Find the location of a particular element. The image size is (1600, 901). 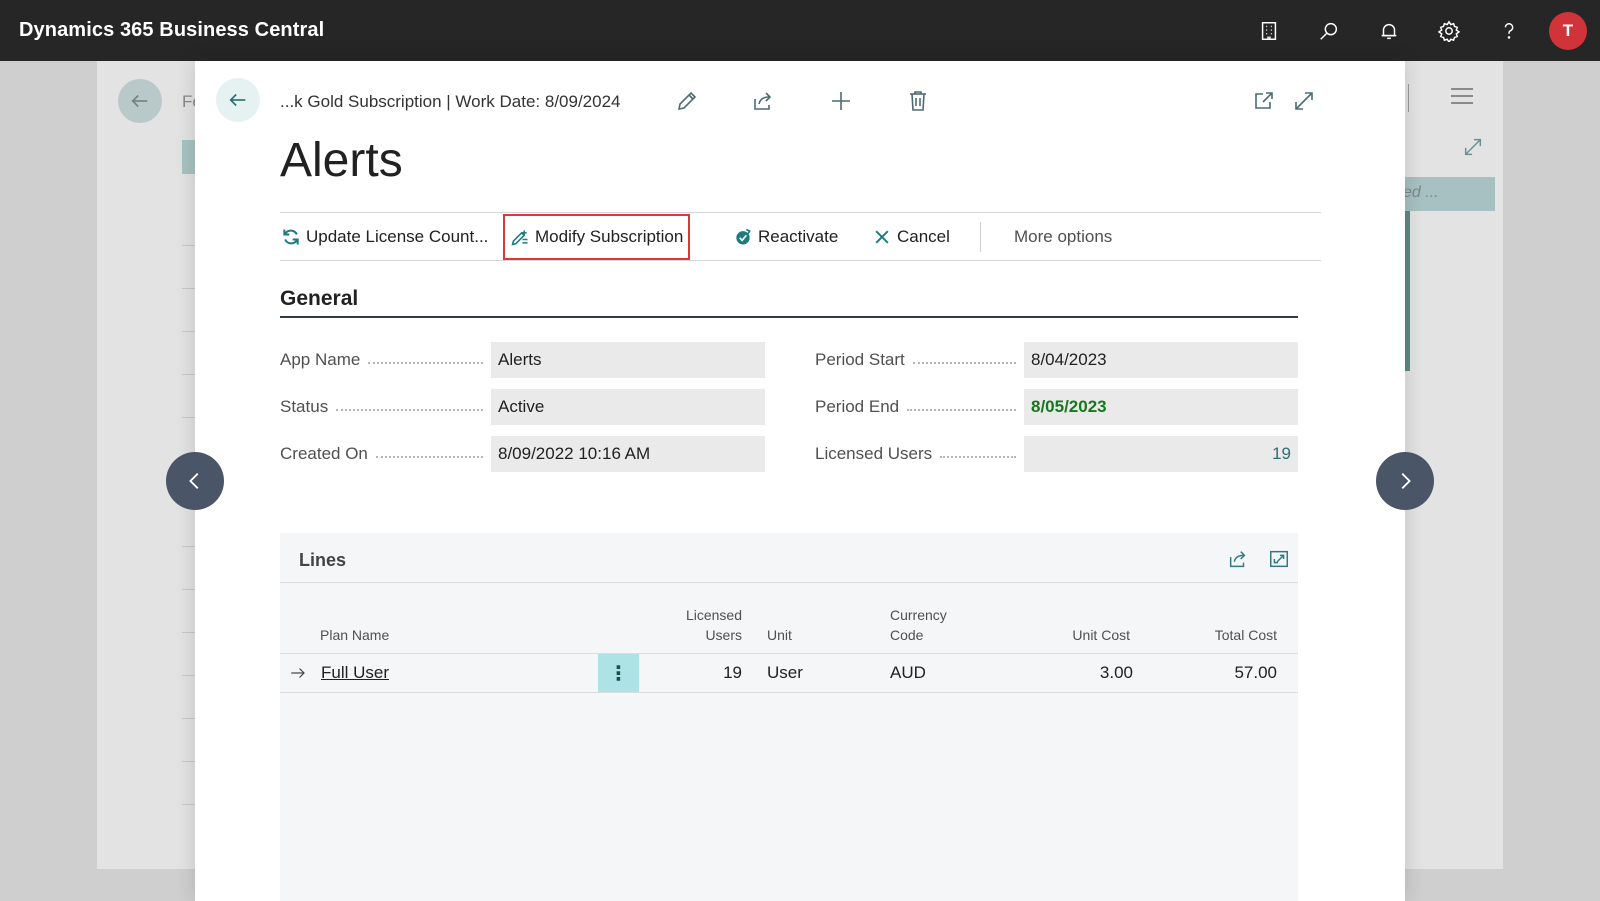

period-start-field: Period Start 8/04/2023 is located at coordinates (1056, 360).